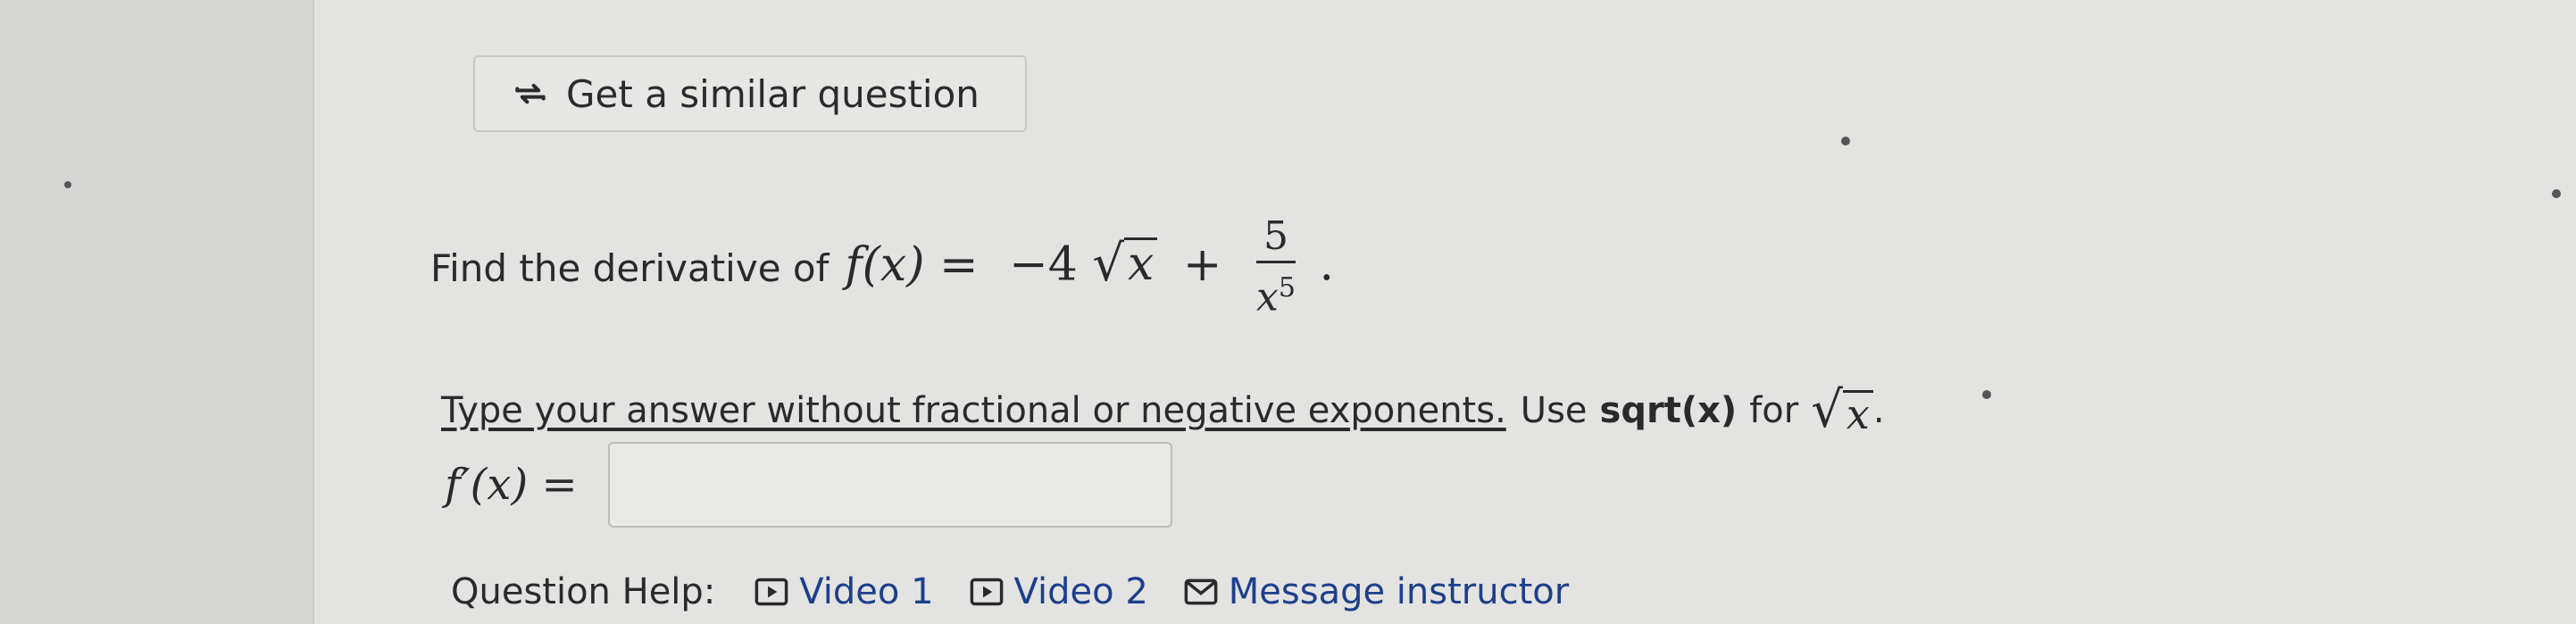  What do you see at coordinates (530, 94) in the screenshot?
I see `repeat-arrows-icon` at bounding box center [530, 94].